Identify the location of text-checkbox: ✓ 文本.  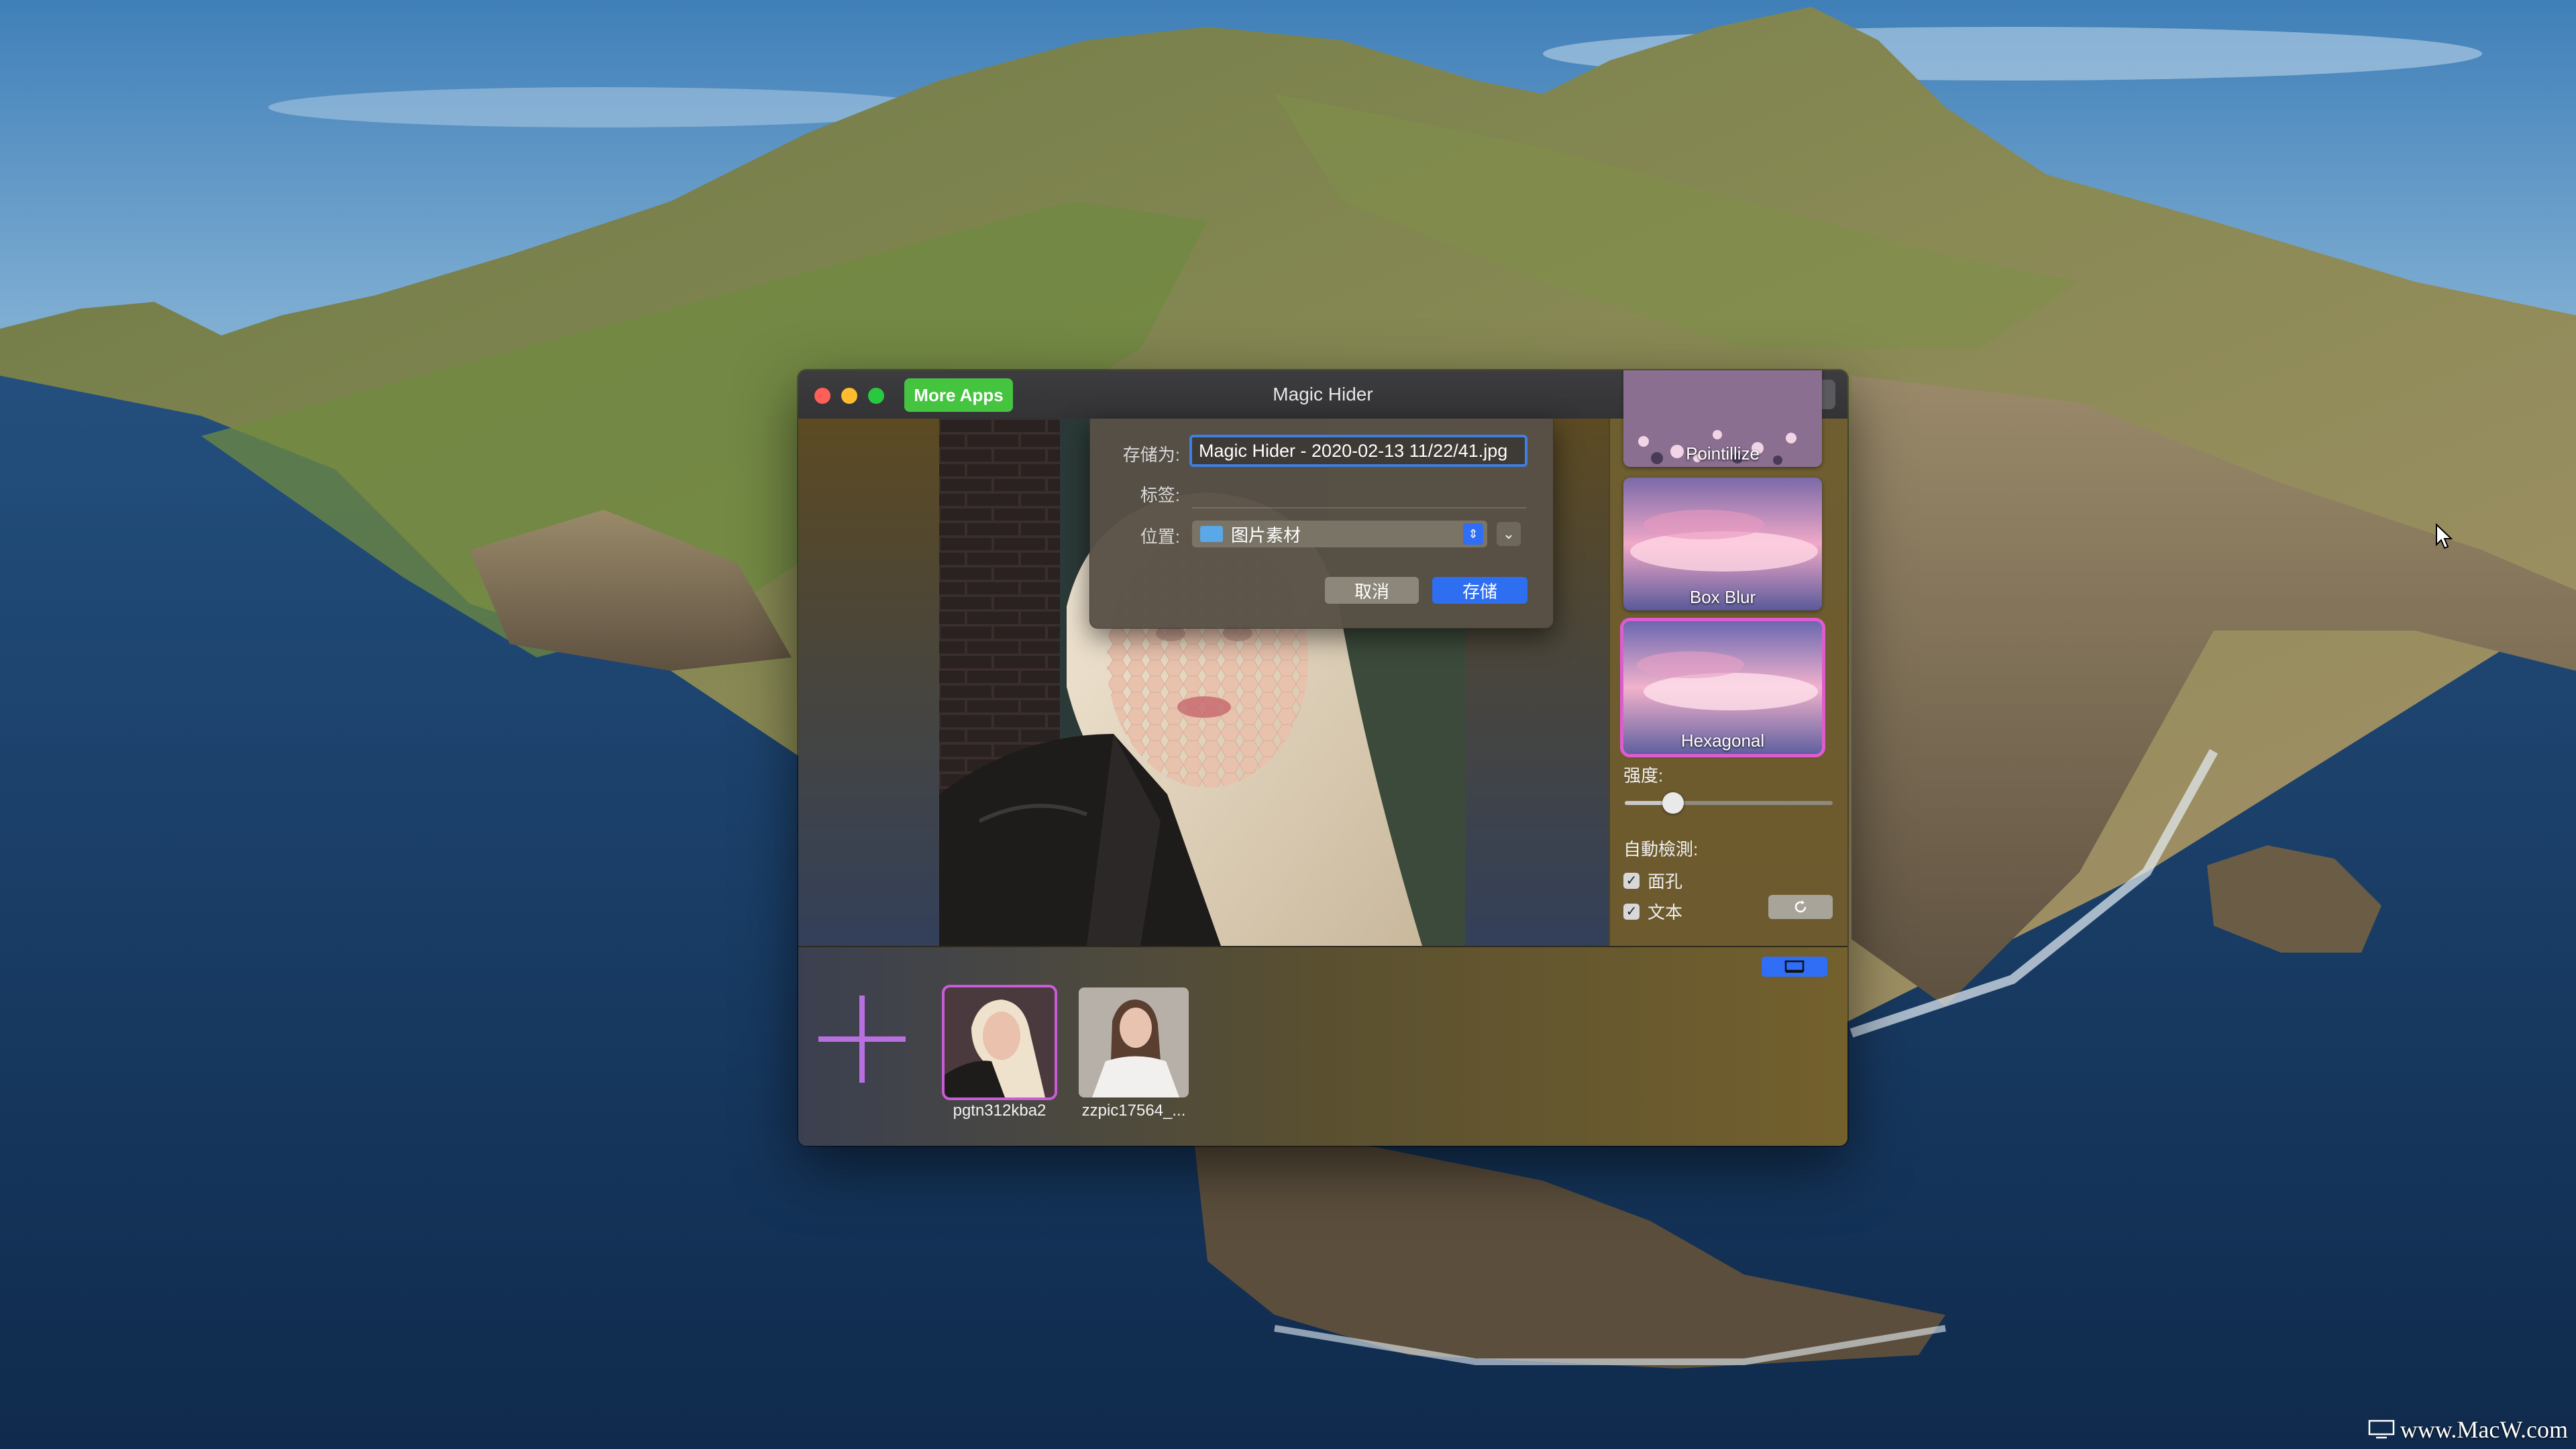
(1652, 911).